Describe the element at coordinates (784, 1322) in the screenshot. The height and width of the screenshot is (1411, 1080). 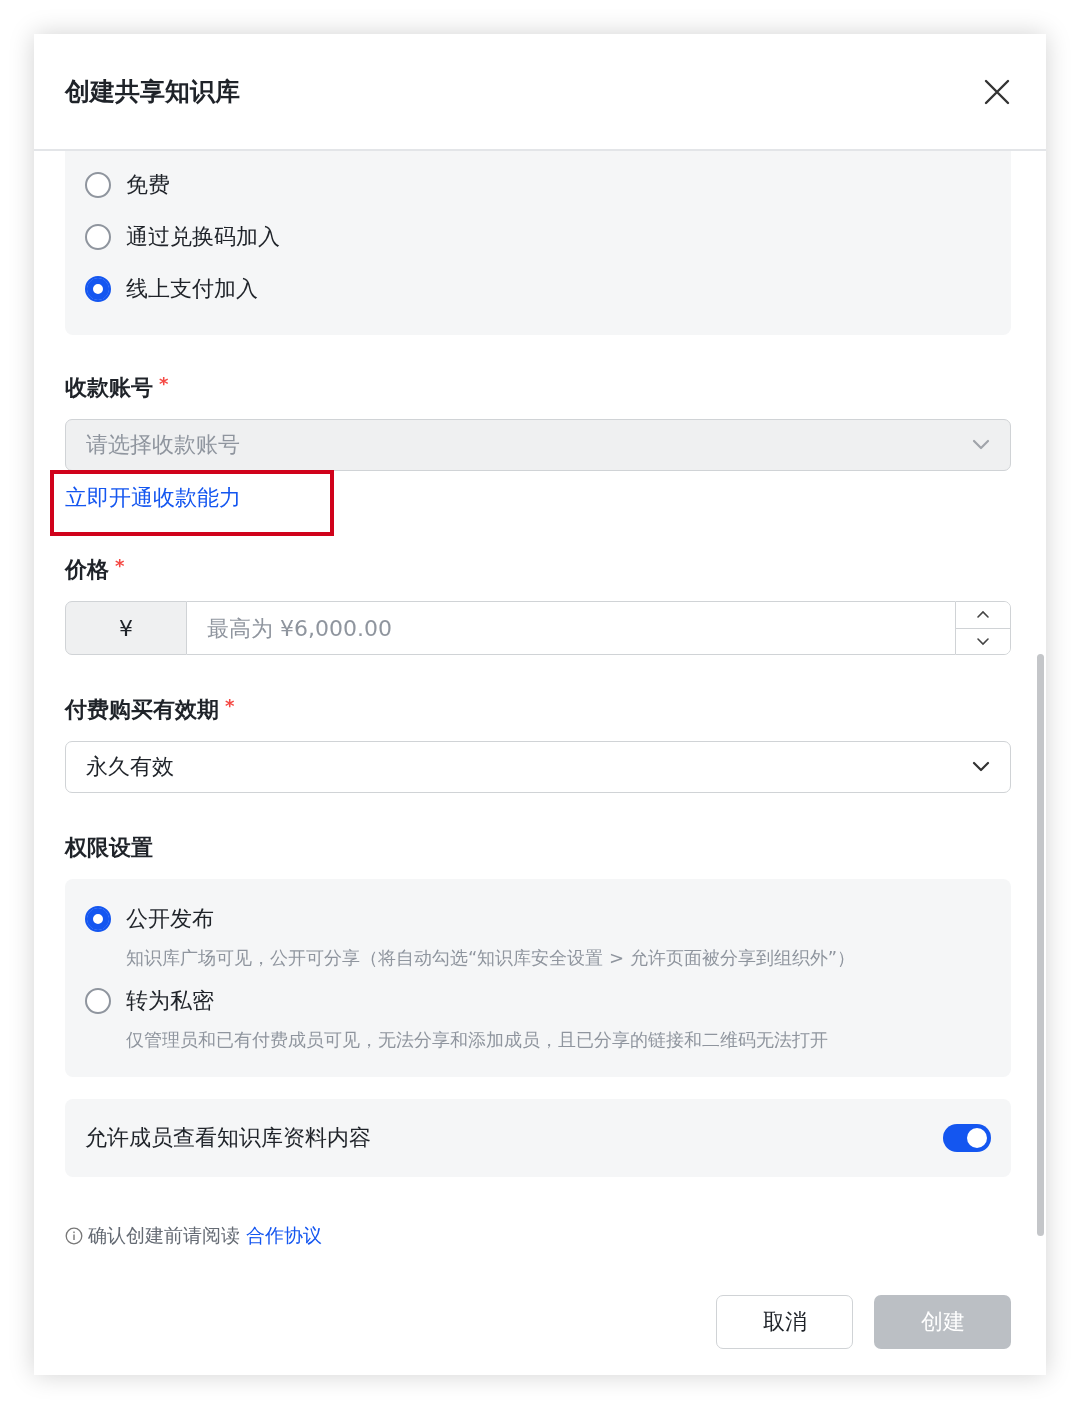
I see `cancel-button: 取消` at that location.